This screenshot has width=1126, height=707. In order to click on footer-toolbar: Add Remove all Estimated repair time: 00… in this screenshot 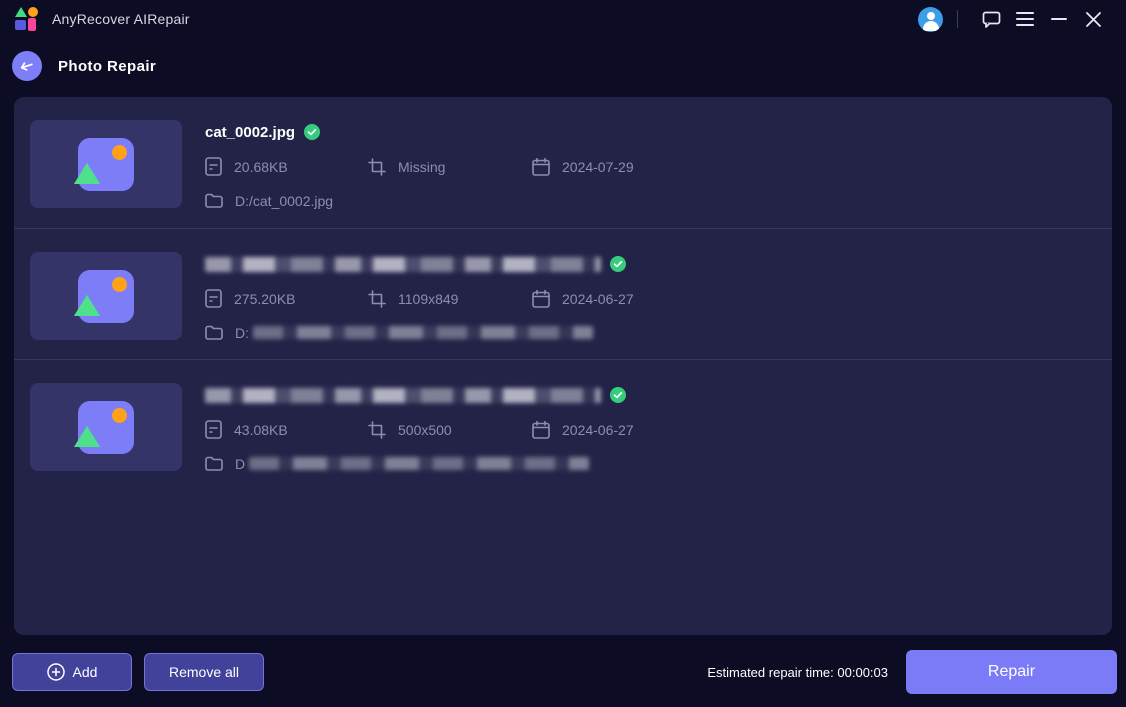, I will do `click(563, 676)`.